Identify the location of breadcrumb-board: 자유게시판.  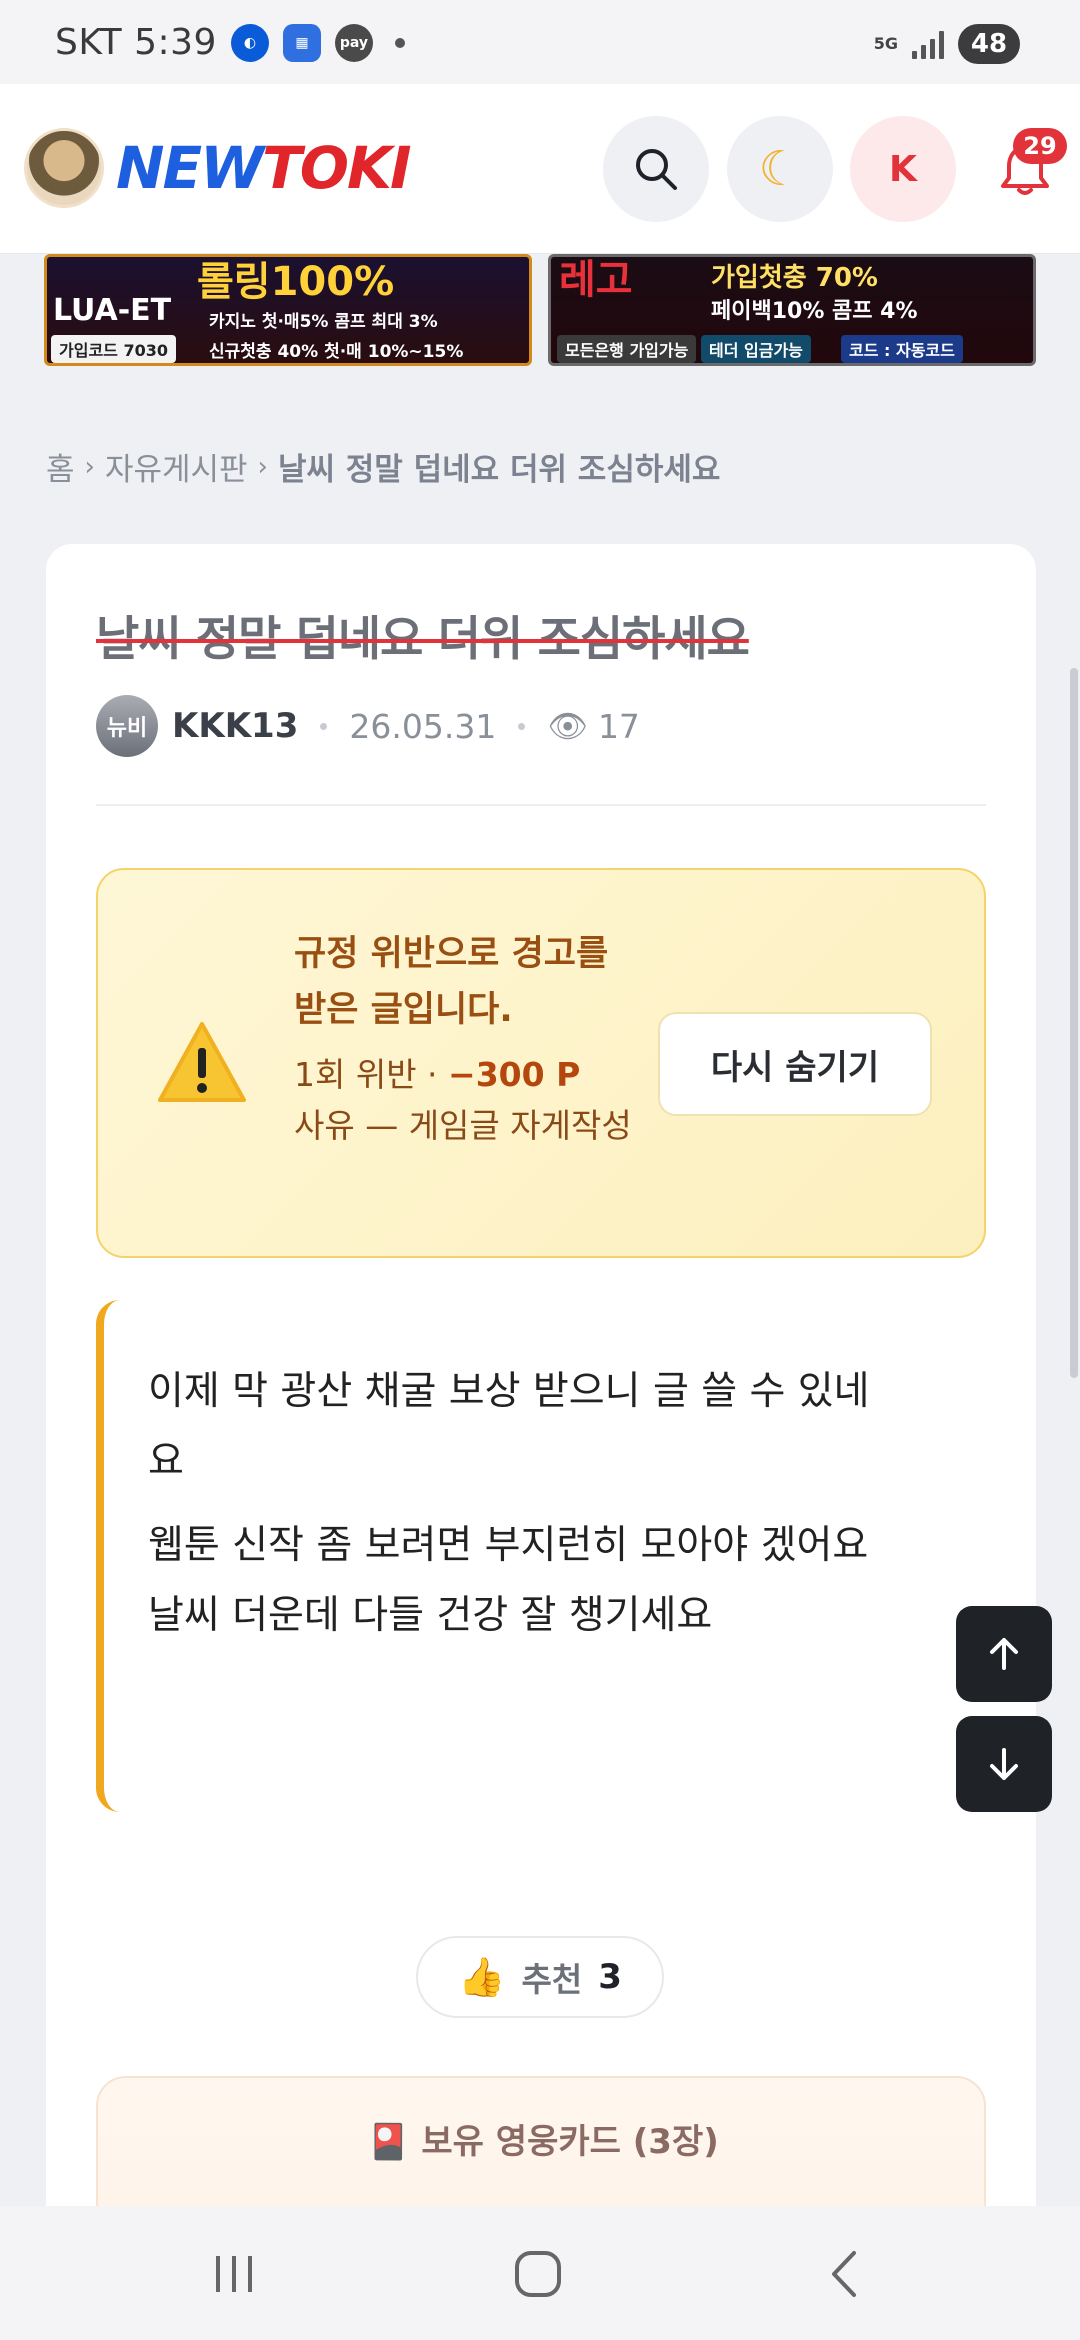
(176, 466).